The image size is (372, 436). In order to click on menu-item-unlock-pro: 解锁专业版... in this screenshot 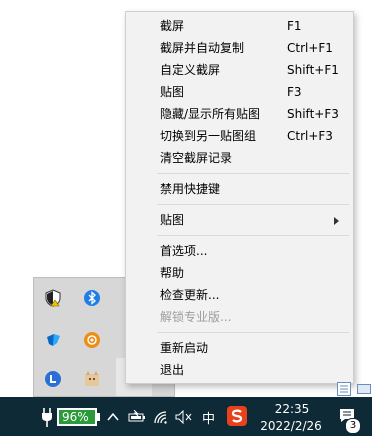, I will do `click(196, 317)`.